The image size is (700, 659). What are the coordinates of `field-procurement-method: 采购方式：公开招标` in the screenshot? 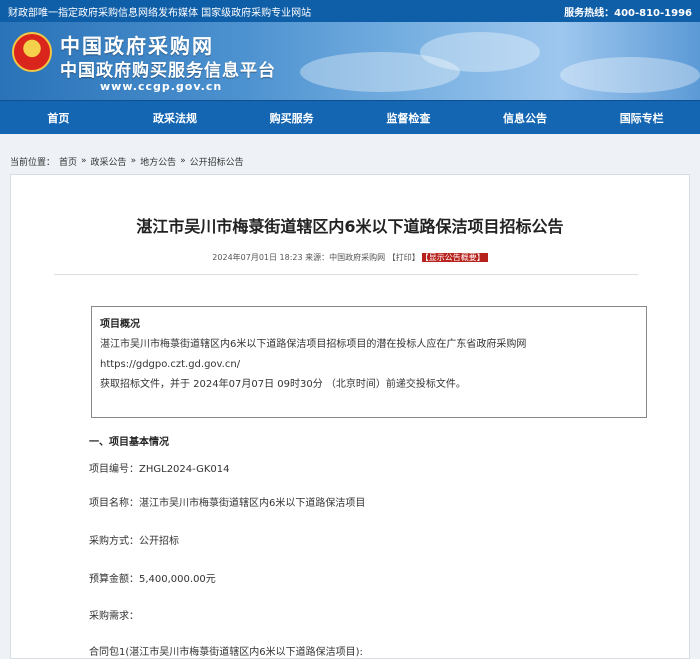 It's located at (134, 541).